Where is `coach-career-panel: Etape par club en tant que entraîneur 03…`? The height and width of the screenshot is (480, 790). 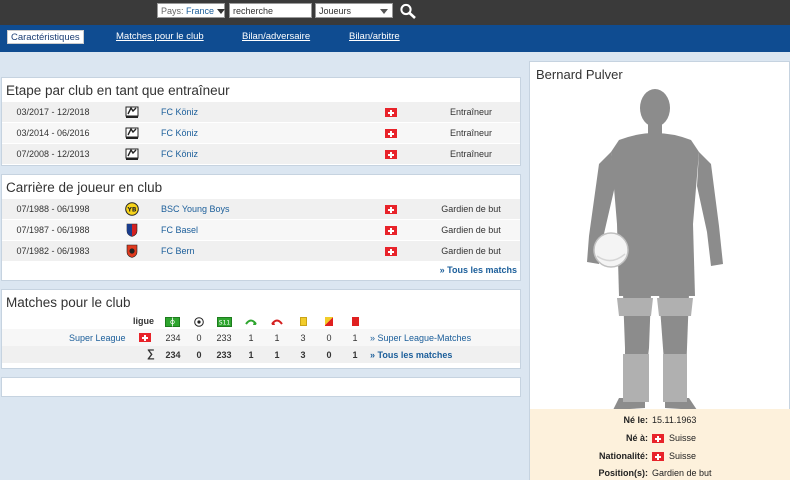
coach-career-panel: Etape par club en tant que entraîneur 03… is located at coordinates (261, 121).